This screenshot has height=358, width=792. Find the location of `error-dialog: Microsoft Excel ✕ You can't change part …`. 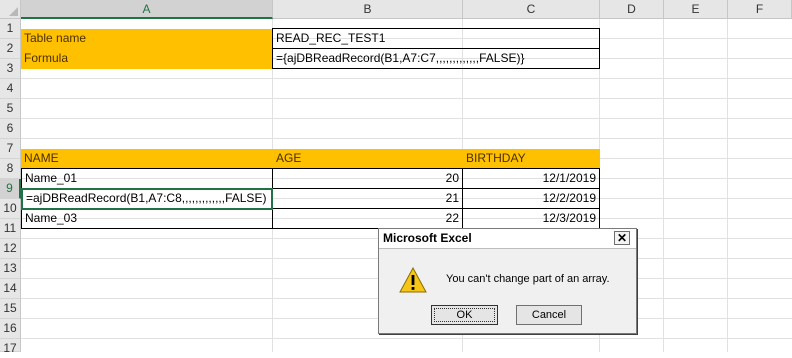

error-dialog: Microsoft Excel ✕ You can't change part … is located at coordinates (507, 281).